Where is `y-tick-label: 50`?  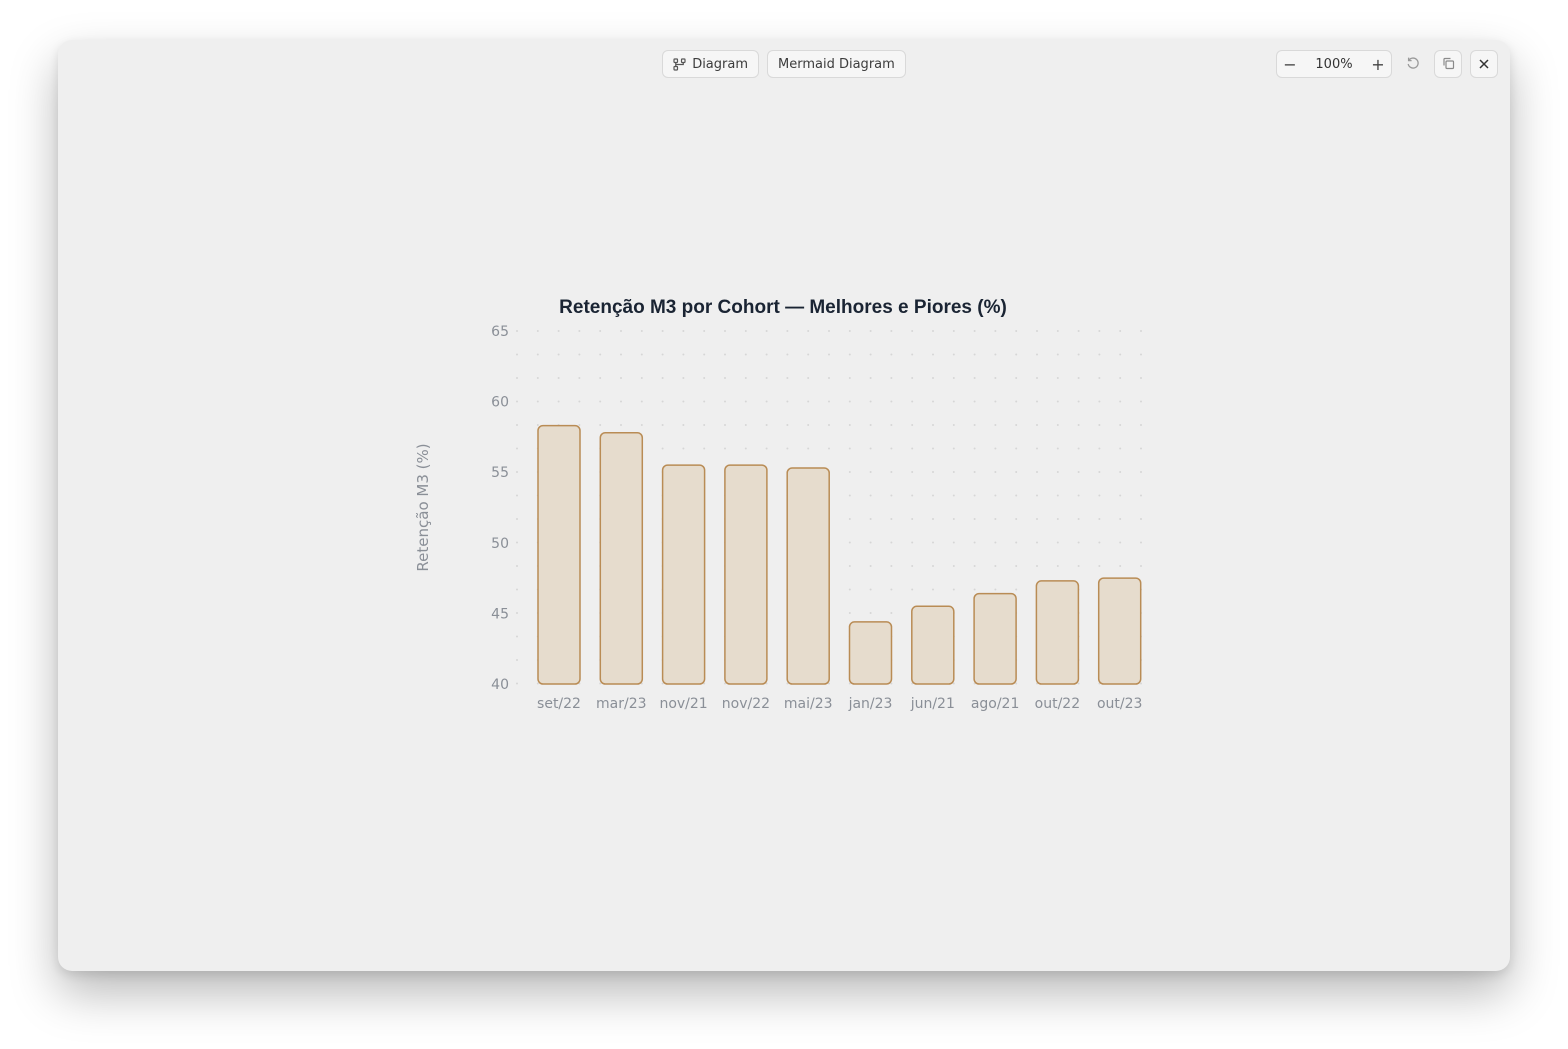 y-tick-label: 50 is located at coordinates (500, 544).